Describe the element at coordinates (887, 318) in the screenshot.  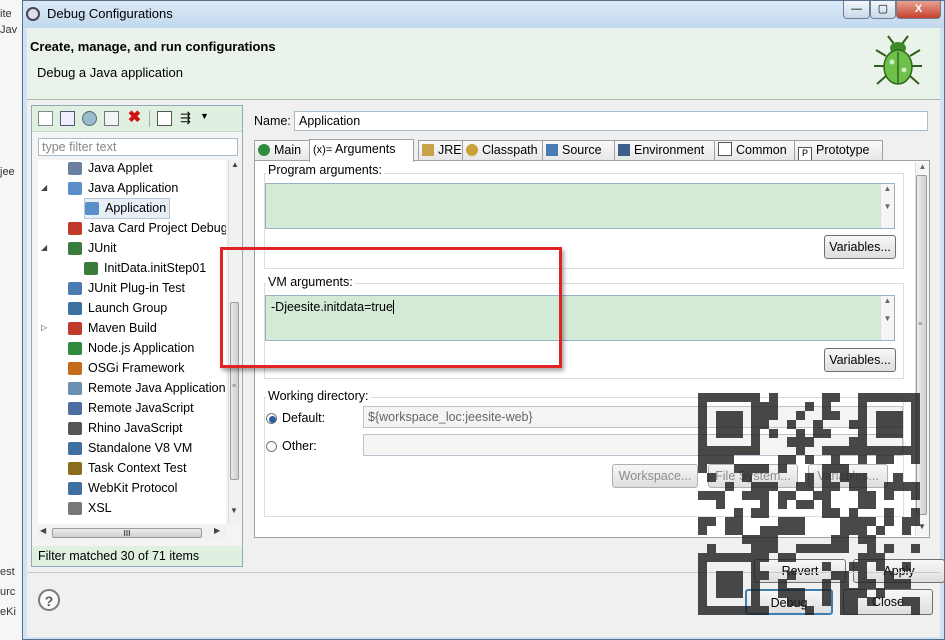
I see `vm-args-scrollbar: ▲ ▼` at that location.